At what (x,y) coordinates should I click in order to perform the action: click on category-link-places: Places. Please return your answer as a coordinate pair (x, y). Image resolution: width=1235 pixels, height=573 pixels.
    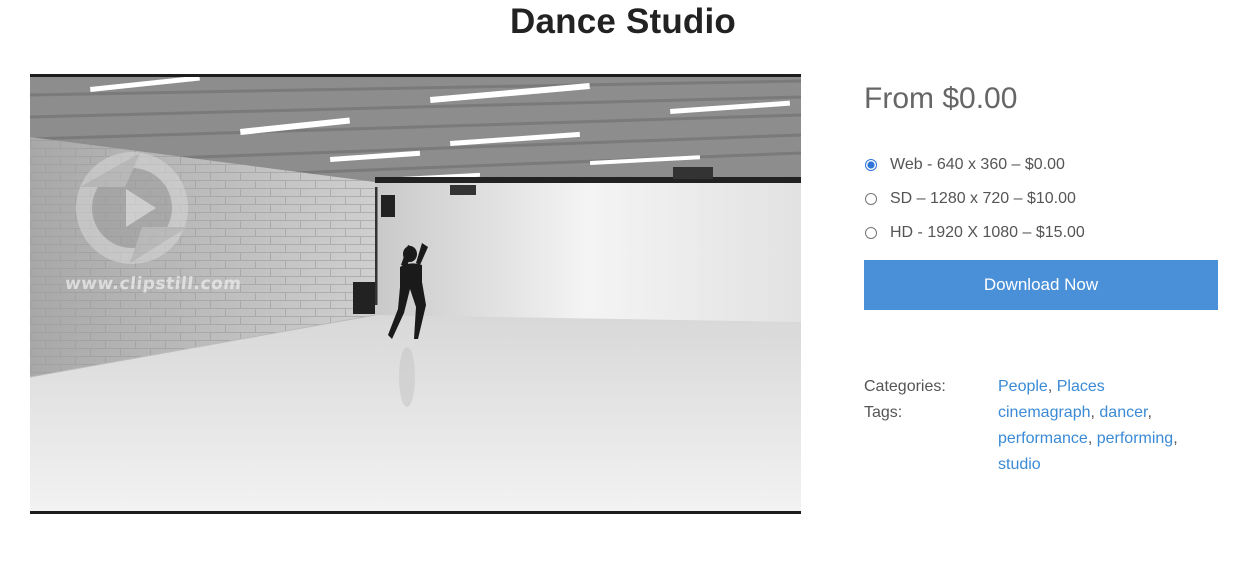
    Looking at the image, I should click on (1081, 386).